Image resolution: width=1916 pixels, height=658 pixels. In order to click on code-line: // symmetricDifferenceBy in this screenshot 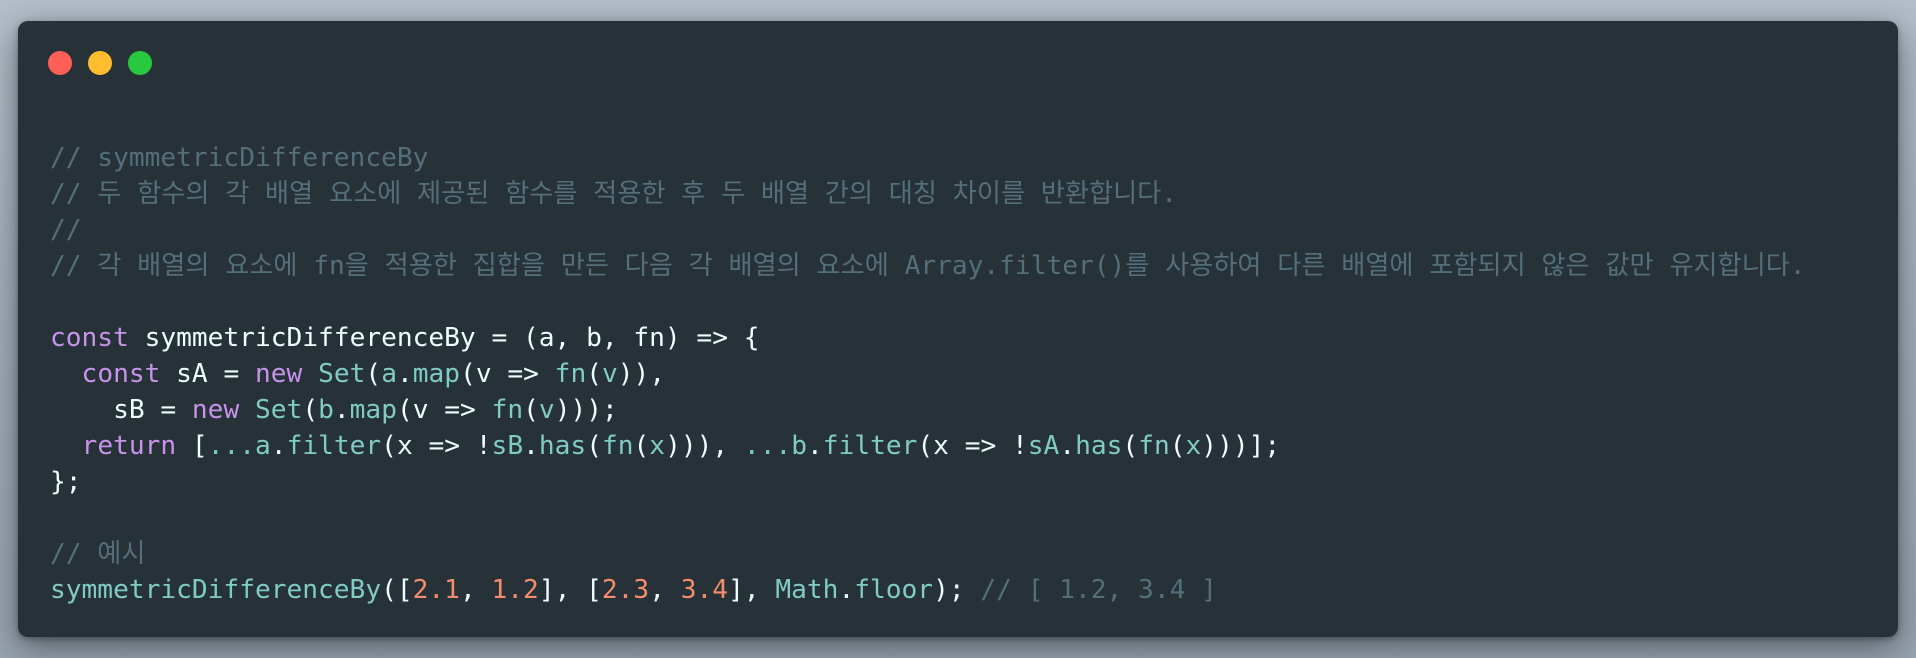, I will do `click(969, 158)`.